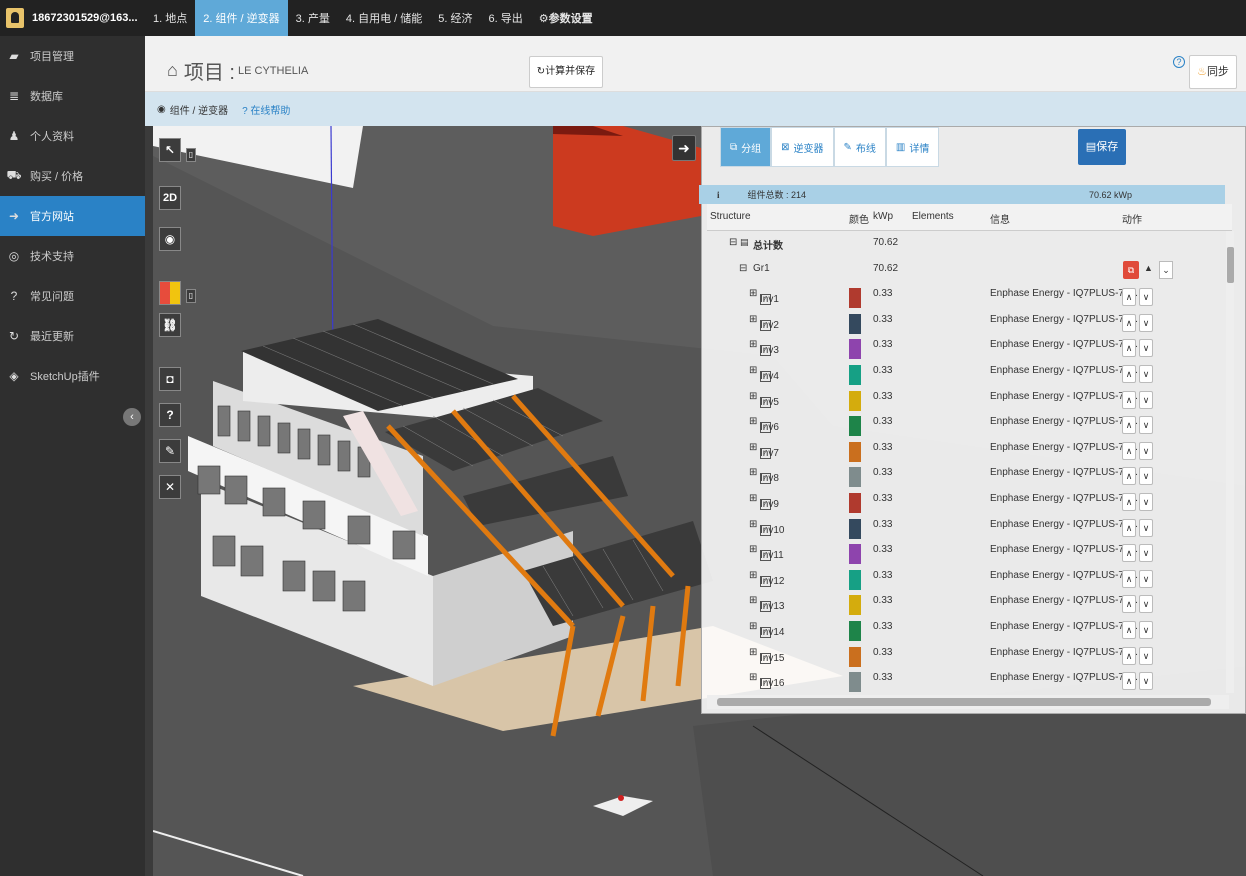 This screenshot has height=876, width=1246. What do you see at coordinates (170, 150) in the screenshot?
I see `select-pointer-icon: ↖` at bounding box center [170, 150].